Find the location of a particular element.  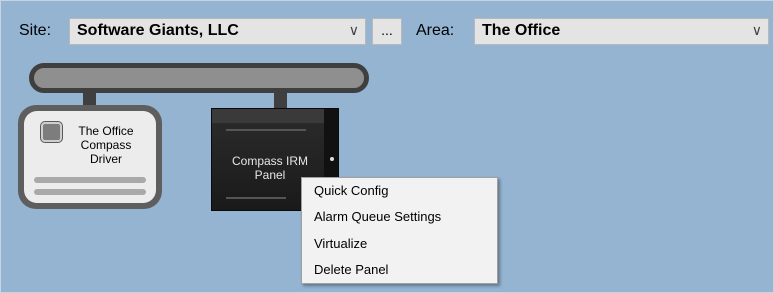

menu-item-alarm-queue-settings: Alarm Queue Settings is located at coordinates (377, 216).